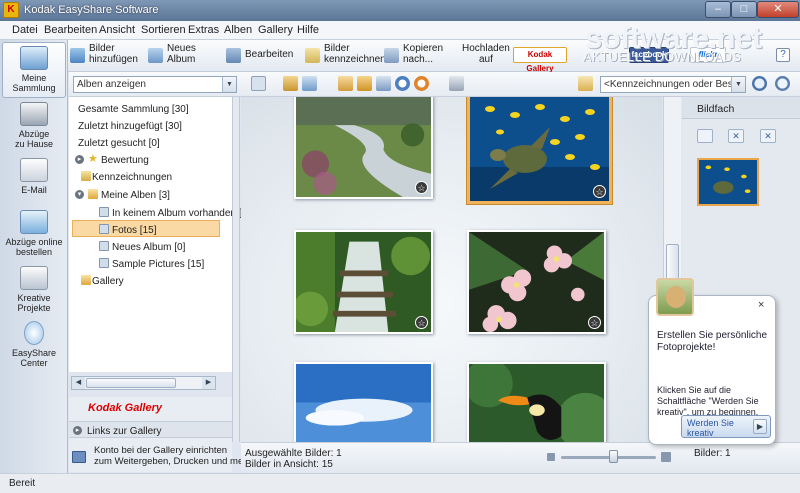  What do you see at coordinates (34, 236) in the screenshot?
I see `nav-order-prints-online: Abzüge online bestellen` at bounding box center [34, 236].